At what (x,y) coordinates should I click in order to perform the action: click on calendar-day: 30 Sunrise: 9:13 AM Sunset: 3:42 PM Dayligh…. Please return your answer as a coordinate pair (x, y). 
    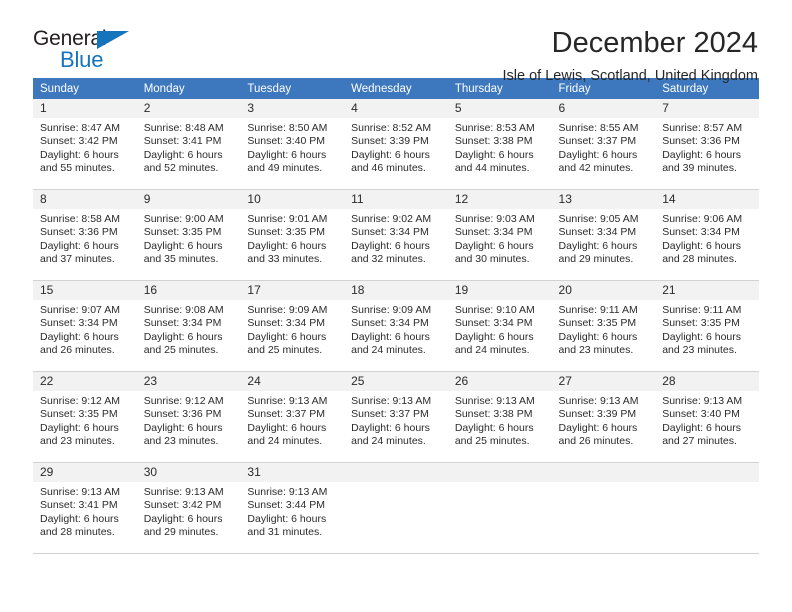
    Looking at the image, I should click on (188, 508).